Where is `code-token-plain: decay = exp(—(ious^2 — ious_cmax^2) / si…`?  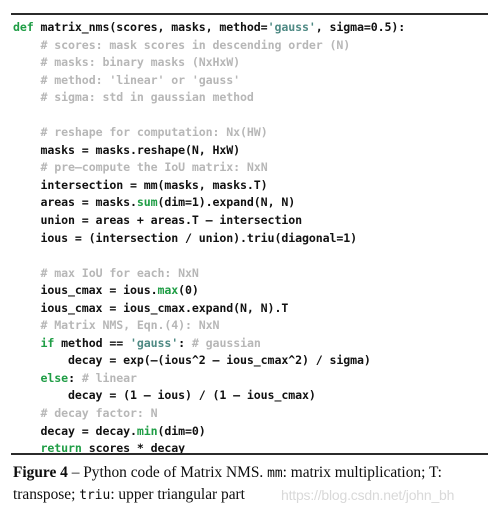 code-token-plain: decay = exp(—(ious^2 — ious_cmax^2) / si… is located at coordinates (192, 360).